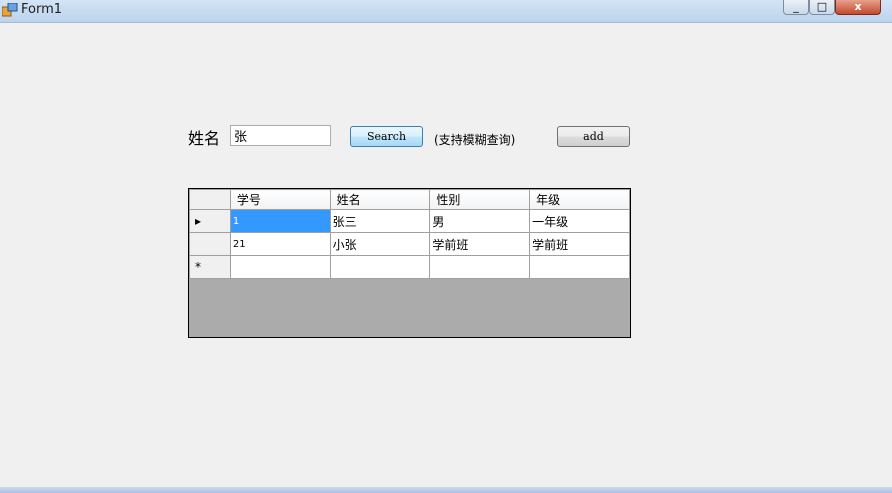  I want to click on new-cell-id, so click(280, 267).